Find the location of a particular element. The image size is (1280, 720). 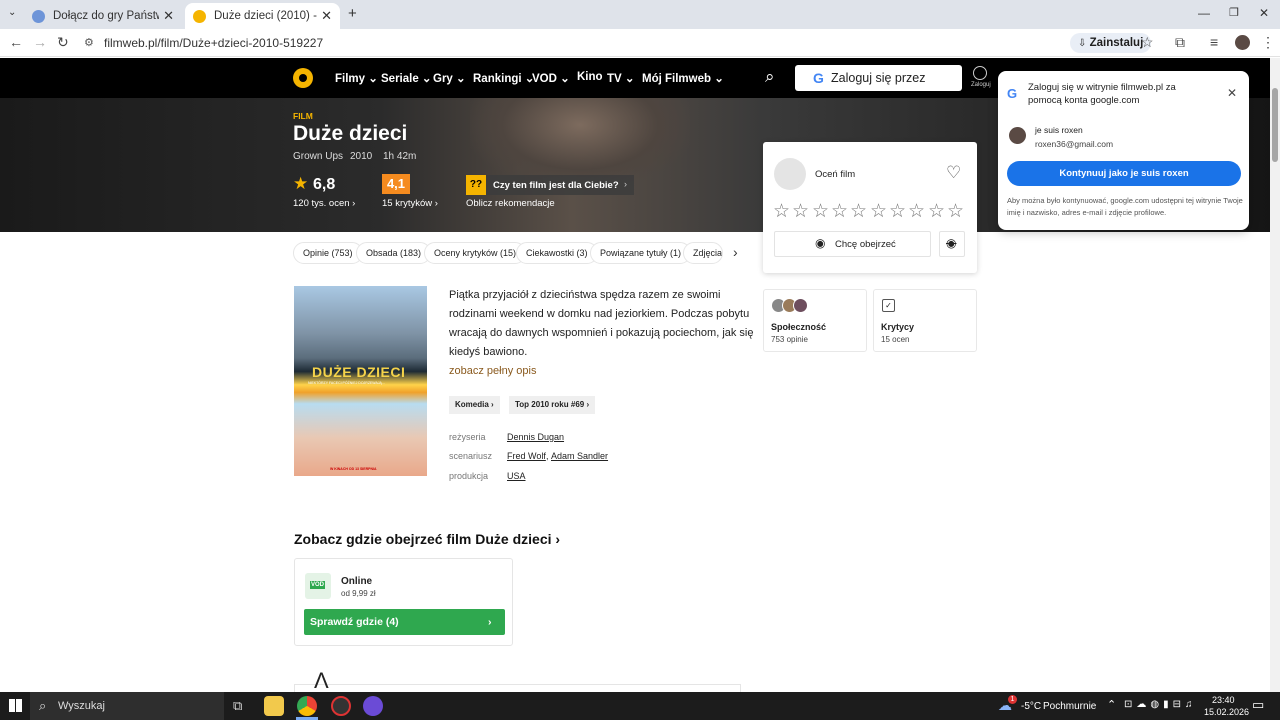

rating-count-link: 120 tys. ocen › is located at coordinates (324, 203).